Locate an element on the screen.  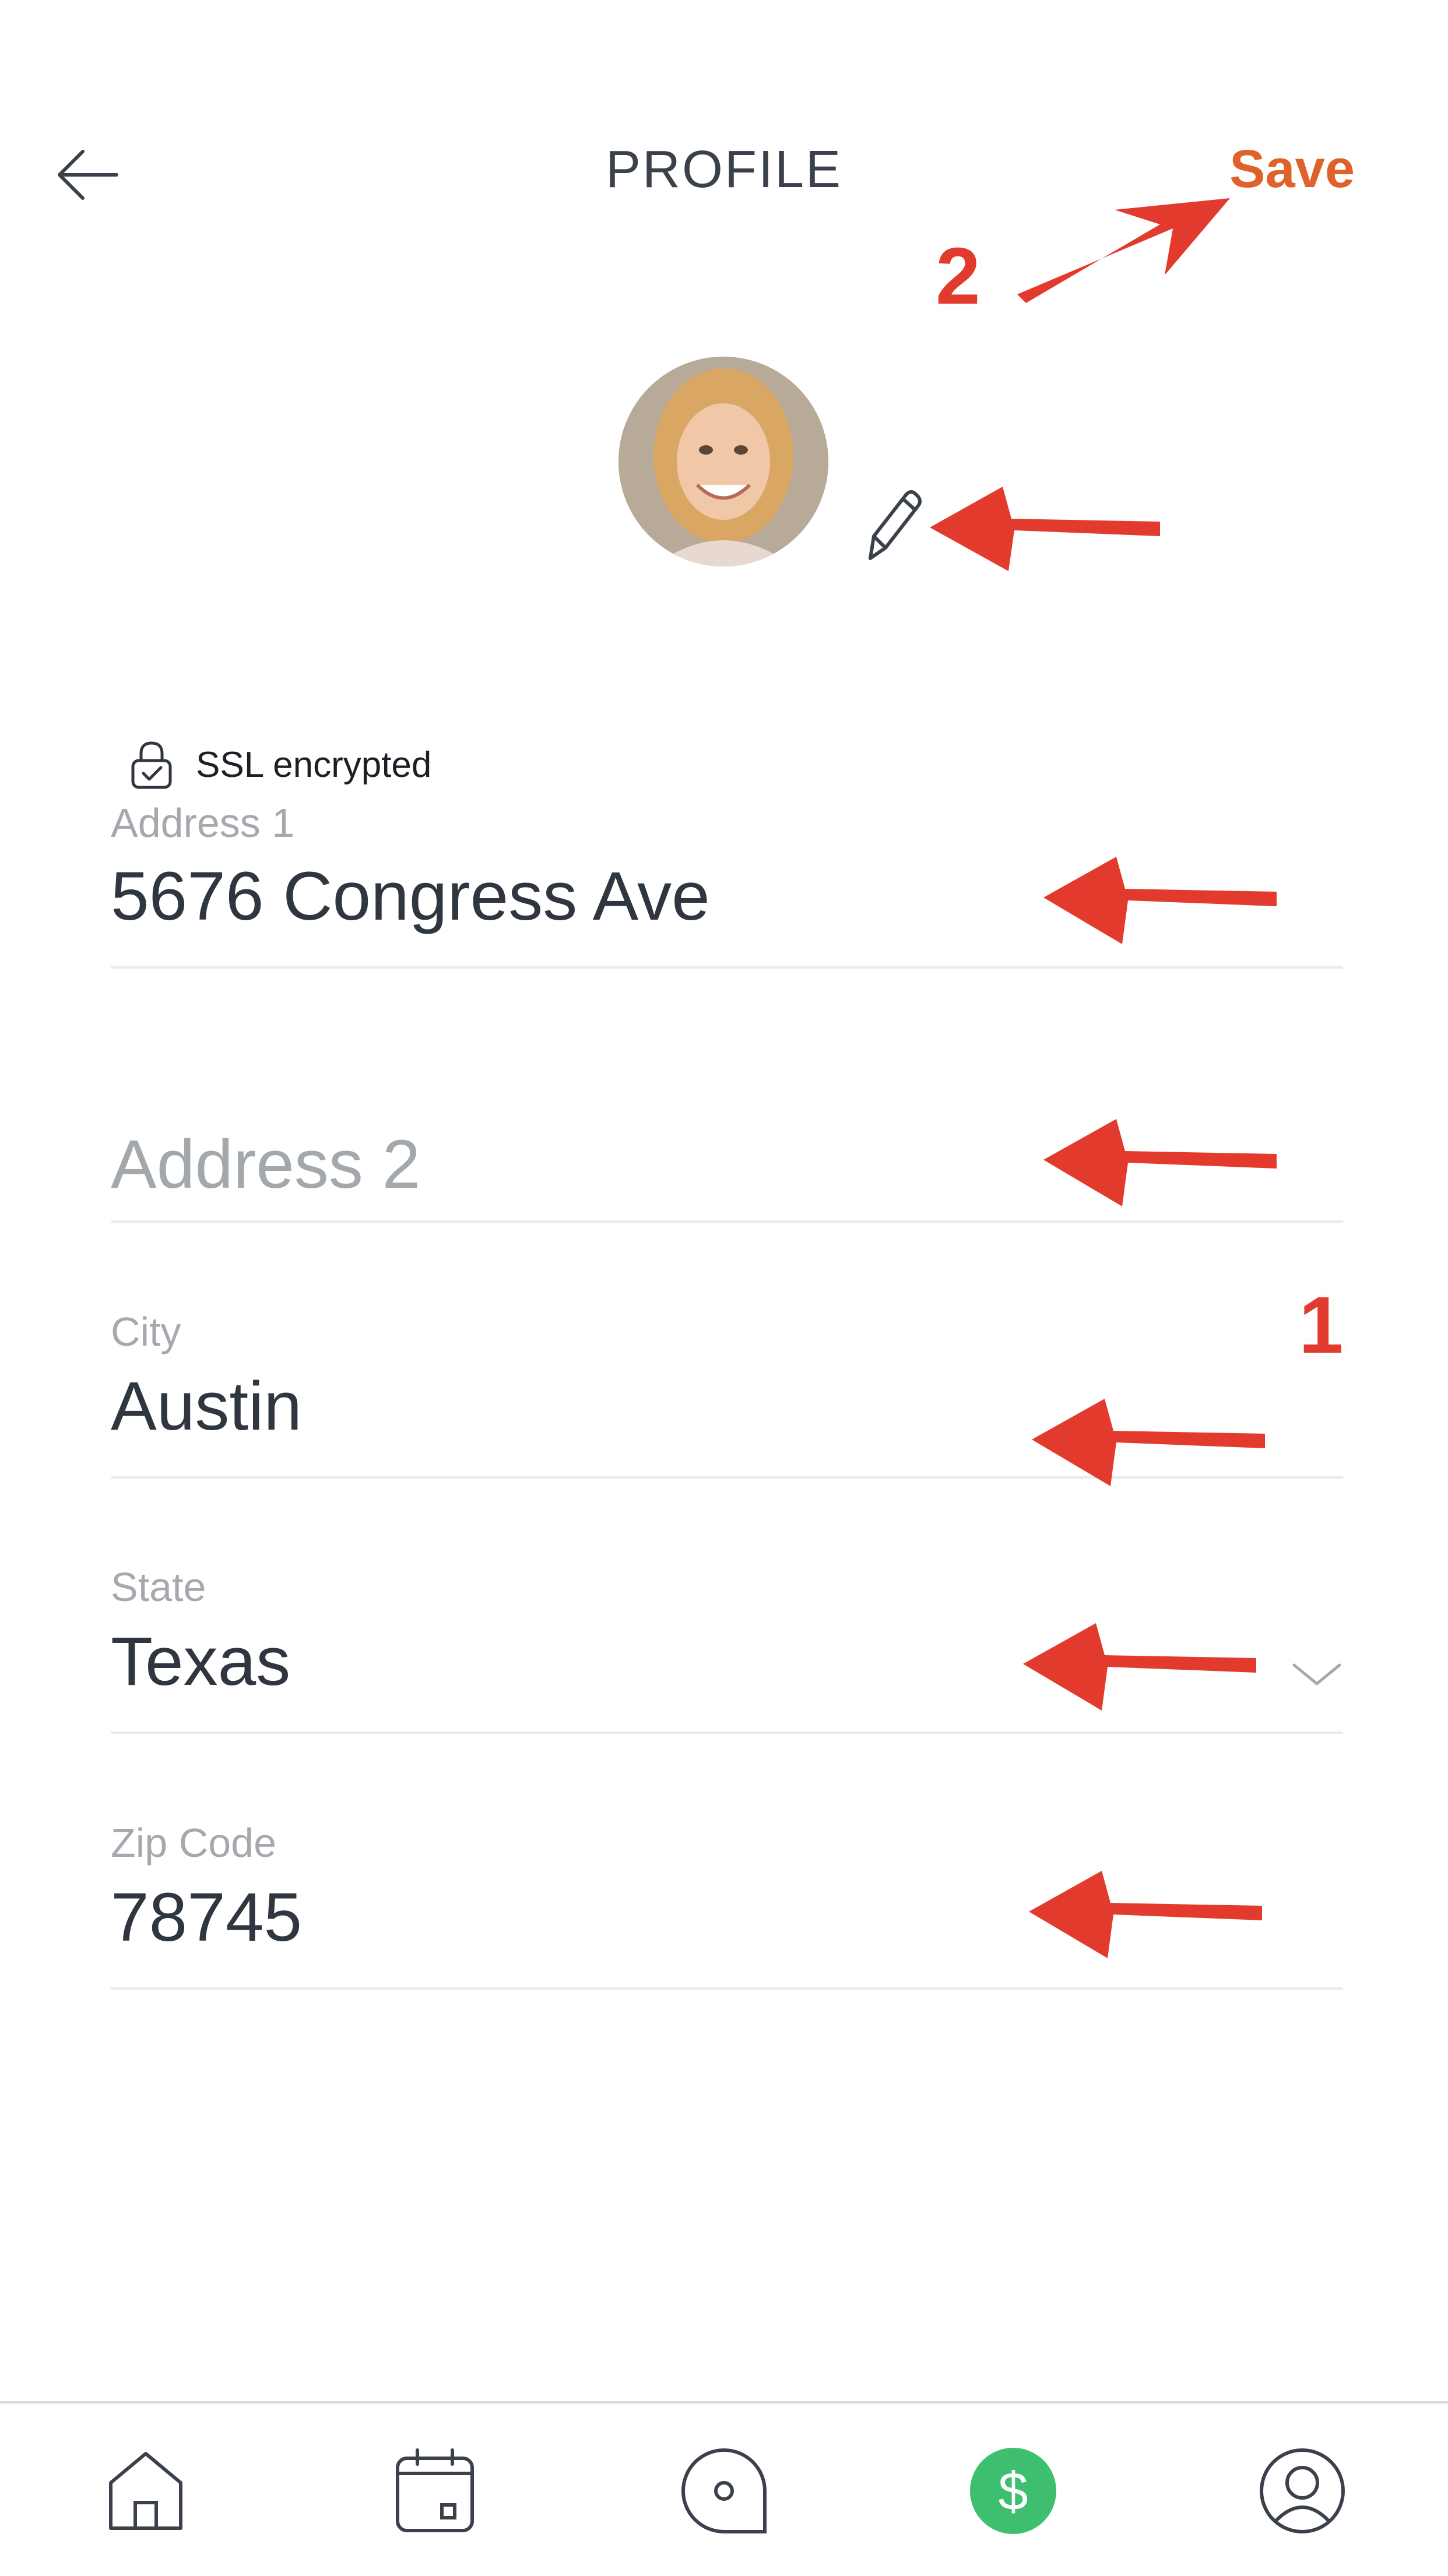
nav-calendar is located at coordinates (435, 2491).